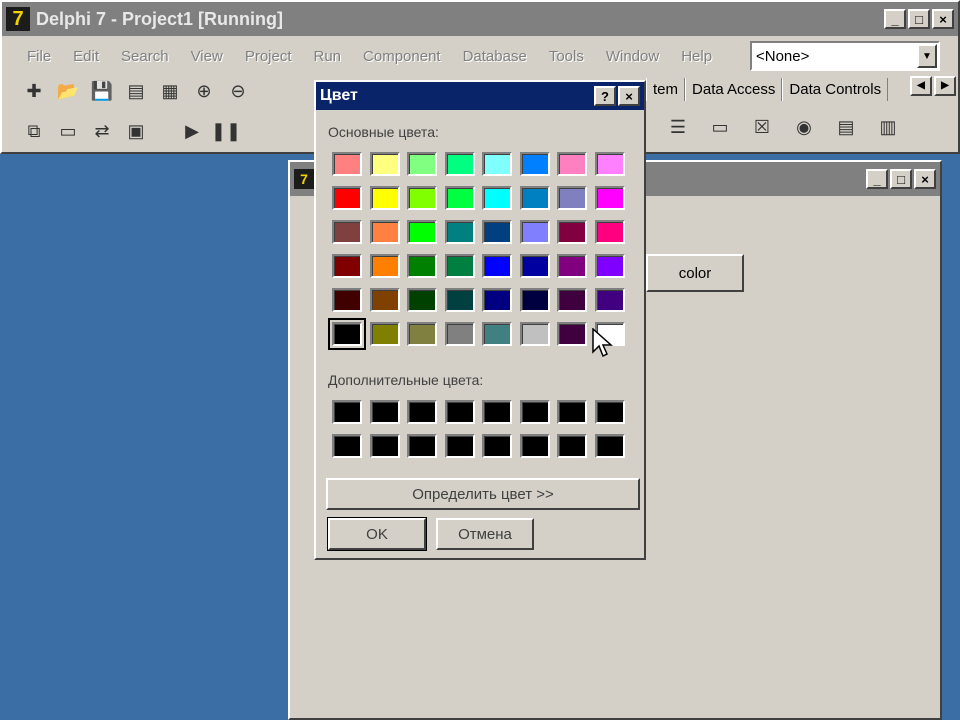 This screenshot has height=720, width=960. I want to click on tab-system: tem, so click(666, 89).